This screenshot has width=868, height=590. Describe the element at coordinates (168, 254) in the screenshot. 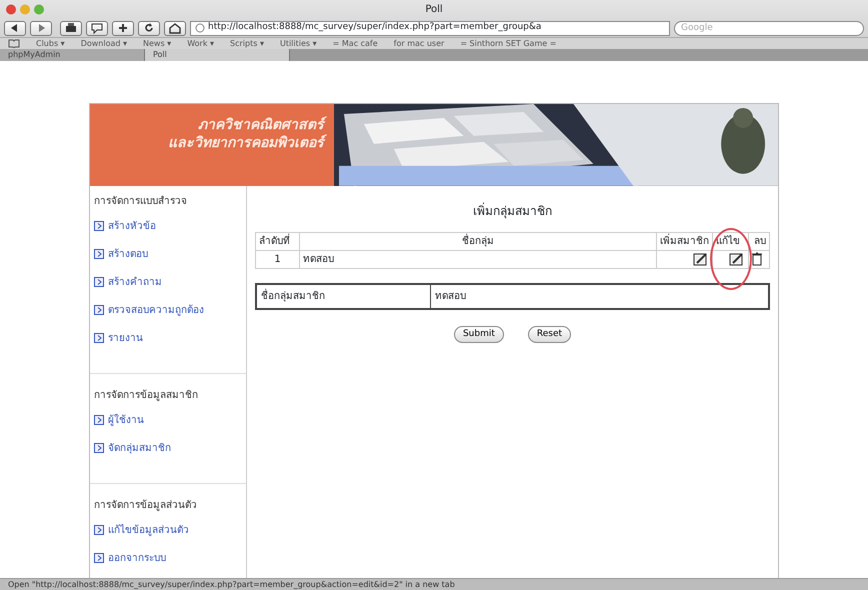

I see `menu-link: สร้างตอบ` at that location.